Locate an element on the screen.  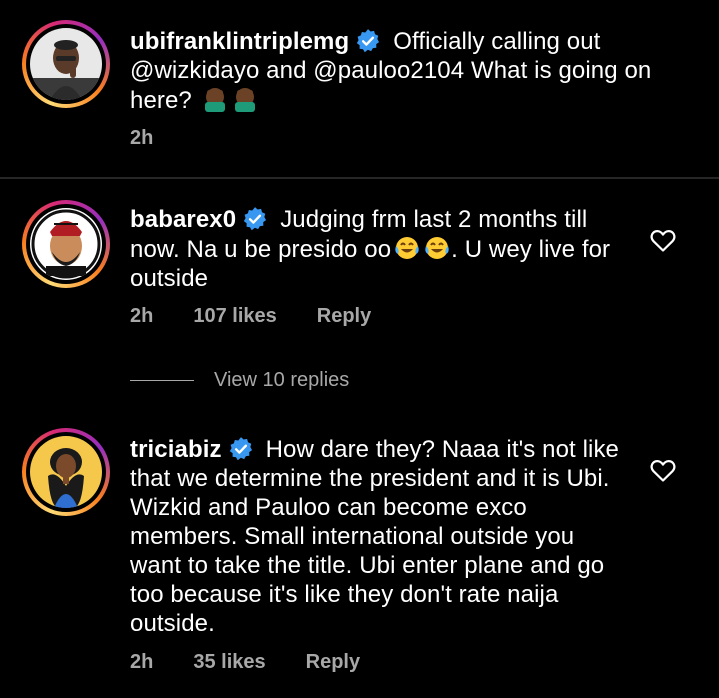
comment-meta: 2h is located at coordinates (159, 138).